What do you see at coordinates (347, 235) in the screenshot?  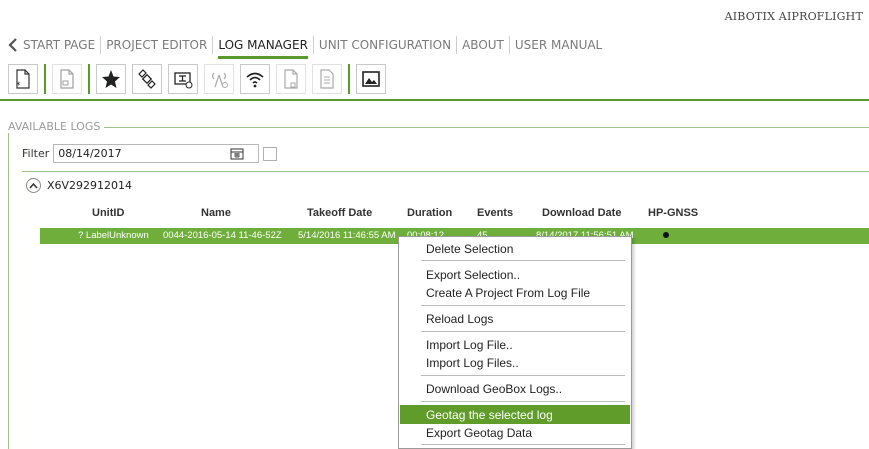 I see `cell-takeoff-date: 5/14/2016 11:46:55 AM` at bounding box center [347, 235].